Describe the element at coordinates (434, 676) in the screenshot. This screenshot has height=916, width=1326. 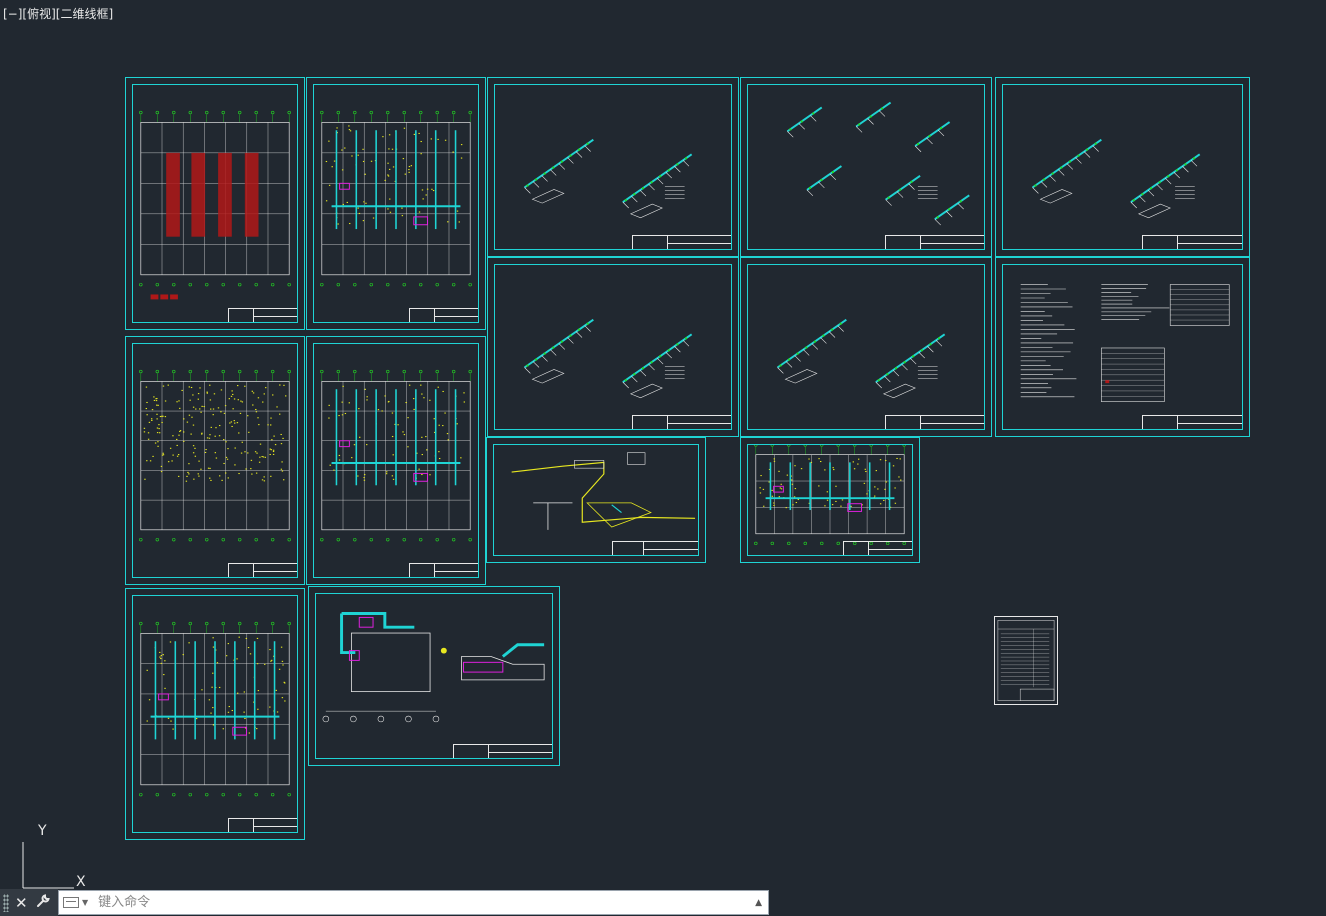
I see `sheet-section-detail` at that location.